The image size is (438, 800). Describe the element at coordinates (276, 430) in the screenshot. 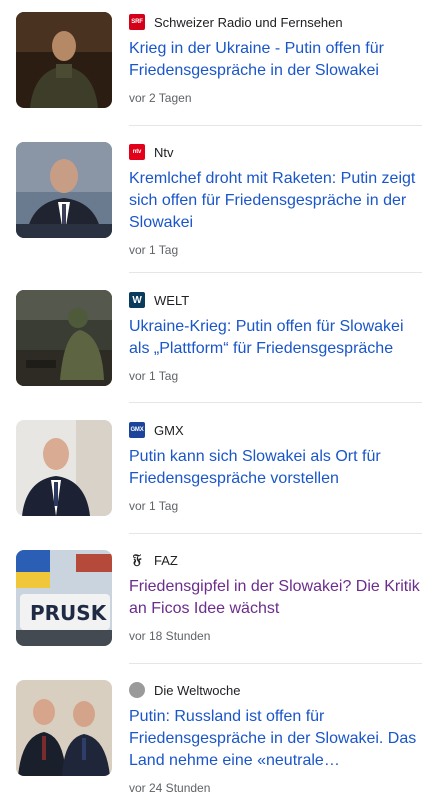

I see `source-row: GMX GMX` at that location.